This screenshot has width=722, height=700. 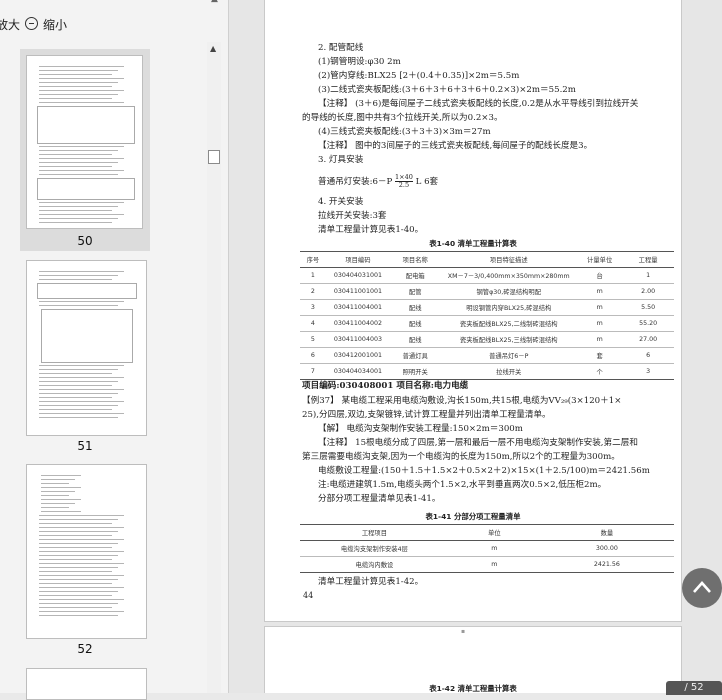 I want to click on thumbnail-page-51: 51, so click(x=85, y=358).